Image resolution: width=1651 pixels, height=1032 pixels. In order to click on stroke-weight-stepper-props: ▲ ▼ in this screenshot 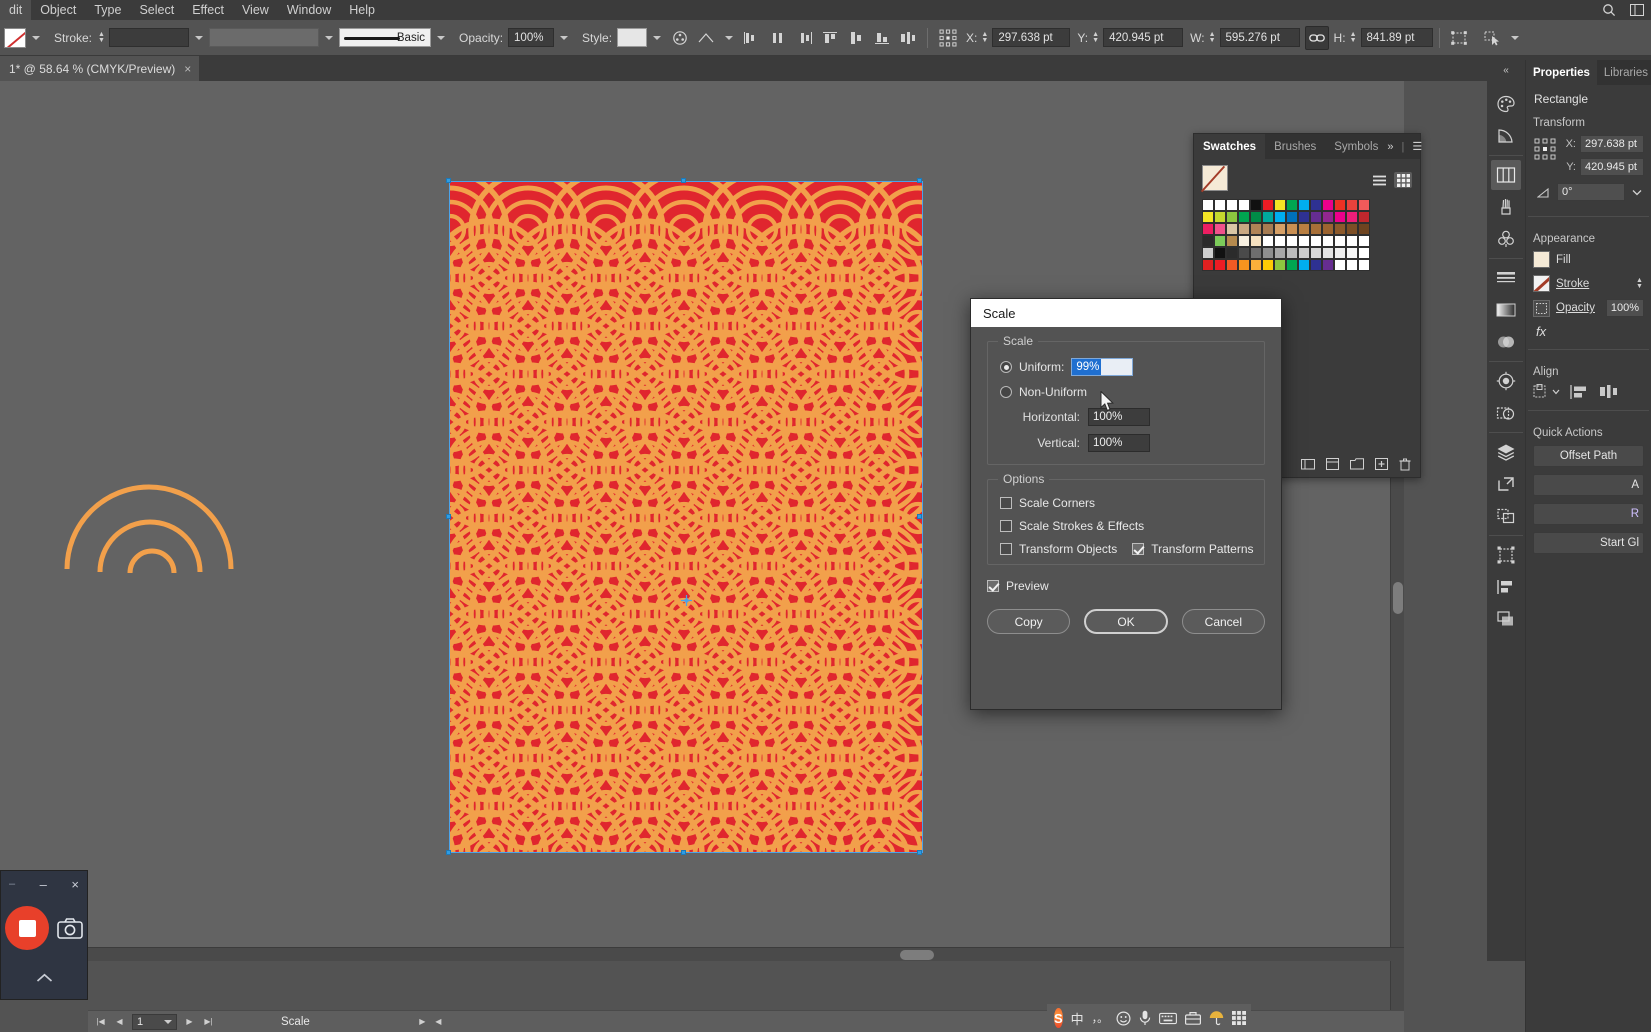, I will do `click(1639, 283)`.